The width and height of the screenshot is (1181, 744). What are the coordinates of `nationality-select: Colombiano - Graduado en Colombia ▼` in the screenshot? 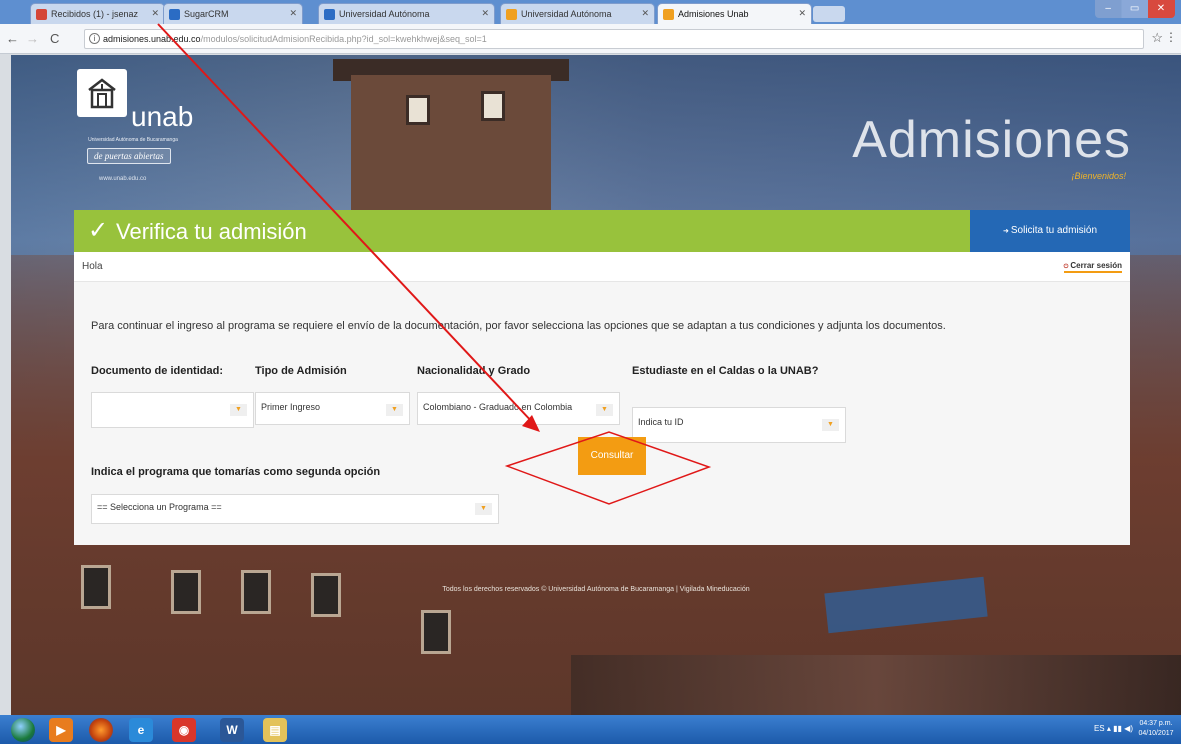 It's located at (518, 408).